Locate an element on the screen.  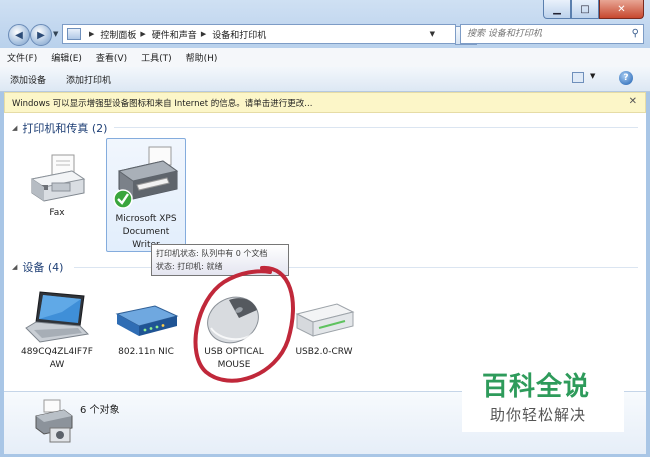
device-fax: Fax is located at coordinates (57, 186).